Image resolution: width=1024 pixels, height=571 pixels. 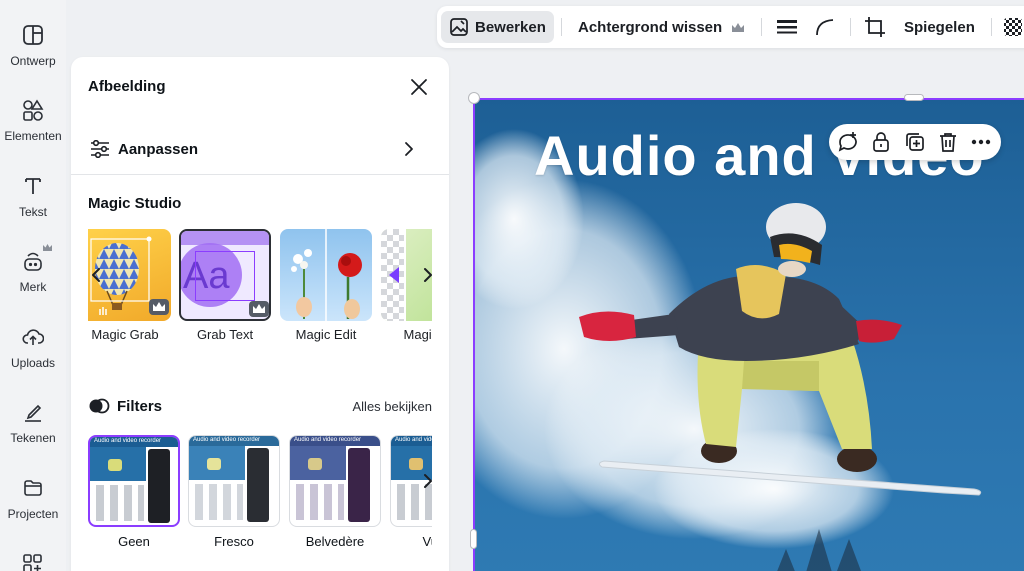 I want to click on crop-button, so click(x=875, y=27).